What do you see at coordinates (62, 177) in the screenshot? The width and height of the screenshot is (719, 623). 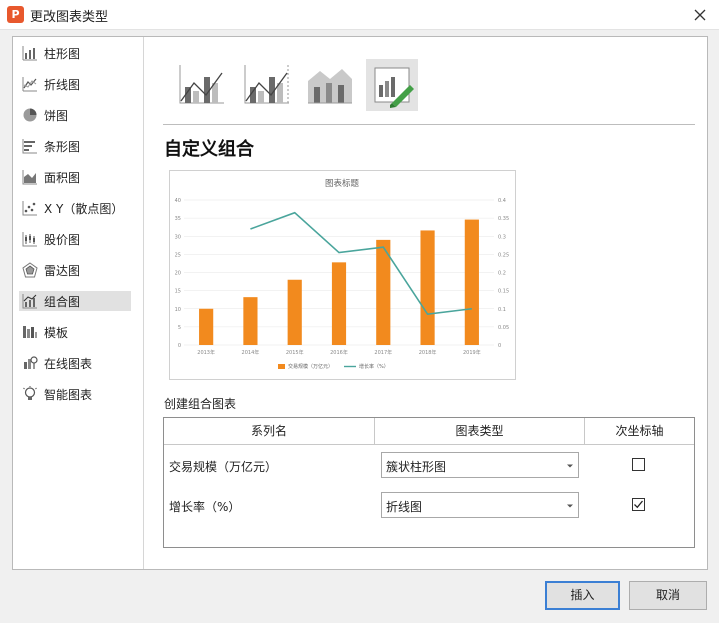 I see `sidebar-item-label: 面积图` at bounding box center [62, 177].